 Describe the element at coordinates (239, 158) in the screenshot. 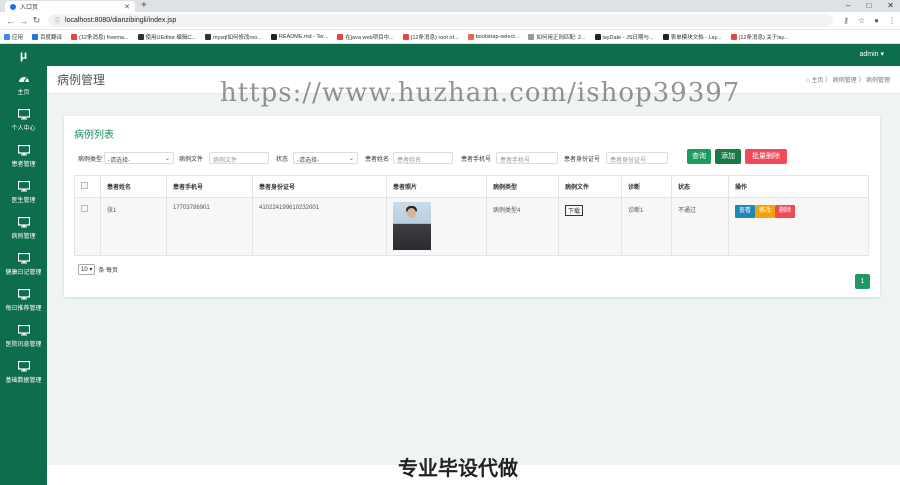

I see `case-file-input: 病例文件` at that location.